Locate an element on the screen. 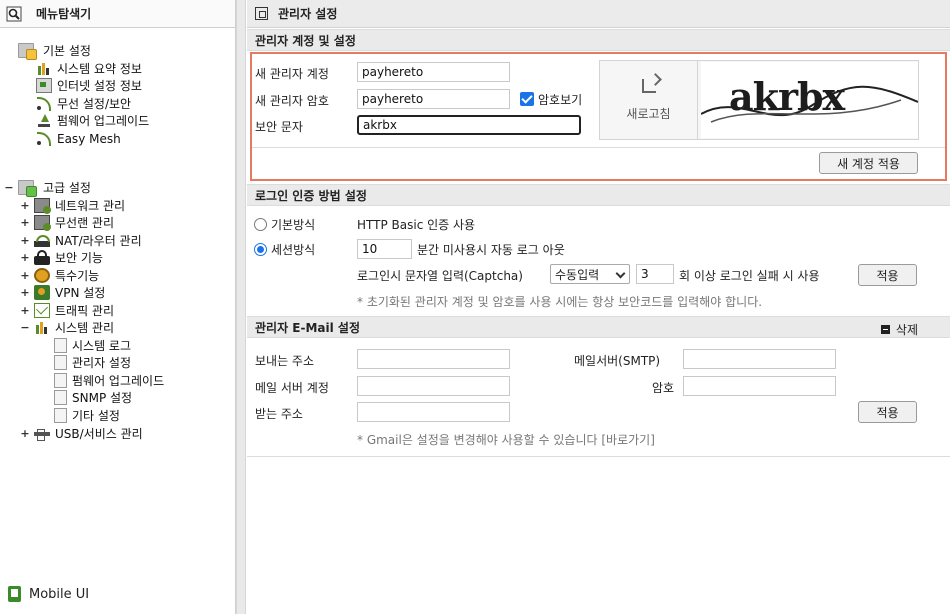  security-text-label: 보안 문자 is located at coordinates (279, 127).